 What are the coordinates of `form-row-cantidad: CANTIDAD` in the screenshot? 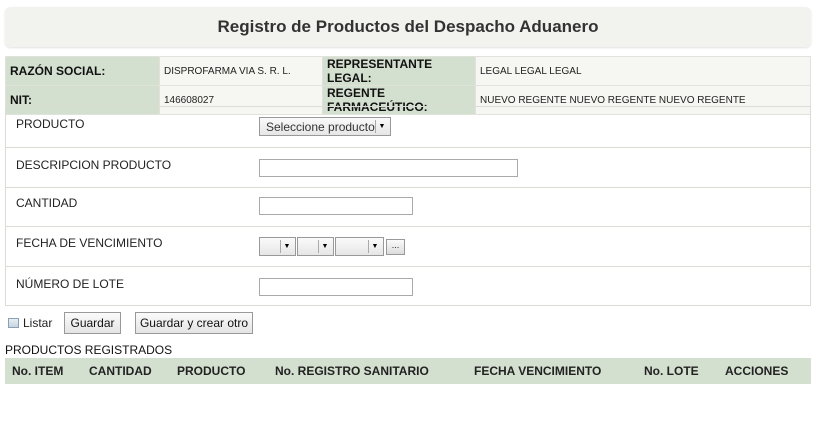 It's located at (408, 207).